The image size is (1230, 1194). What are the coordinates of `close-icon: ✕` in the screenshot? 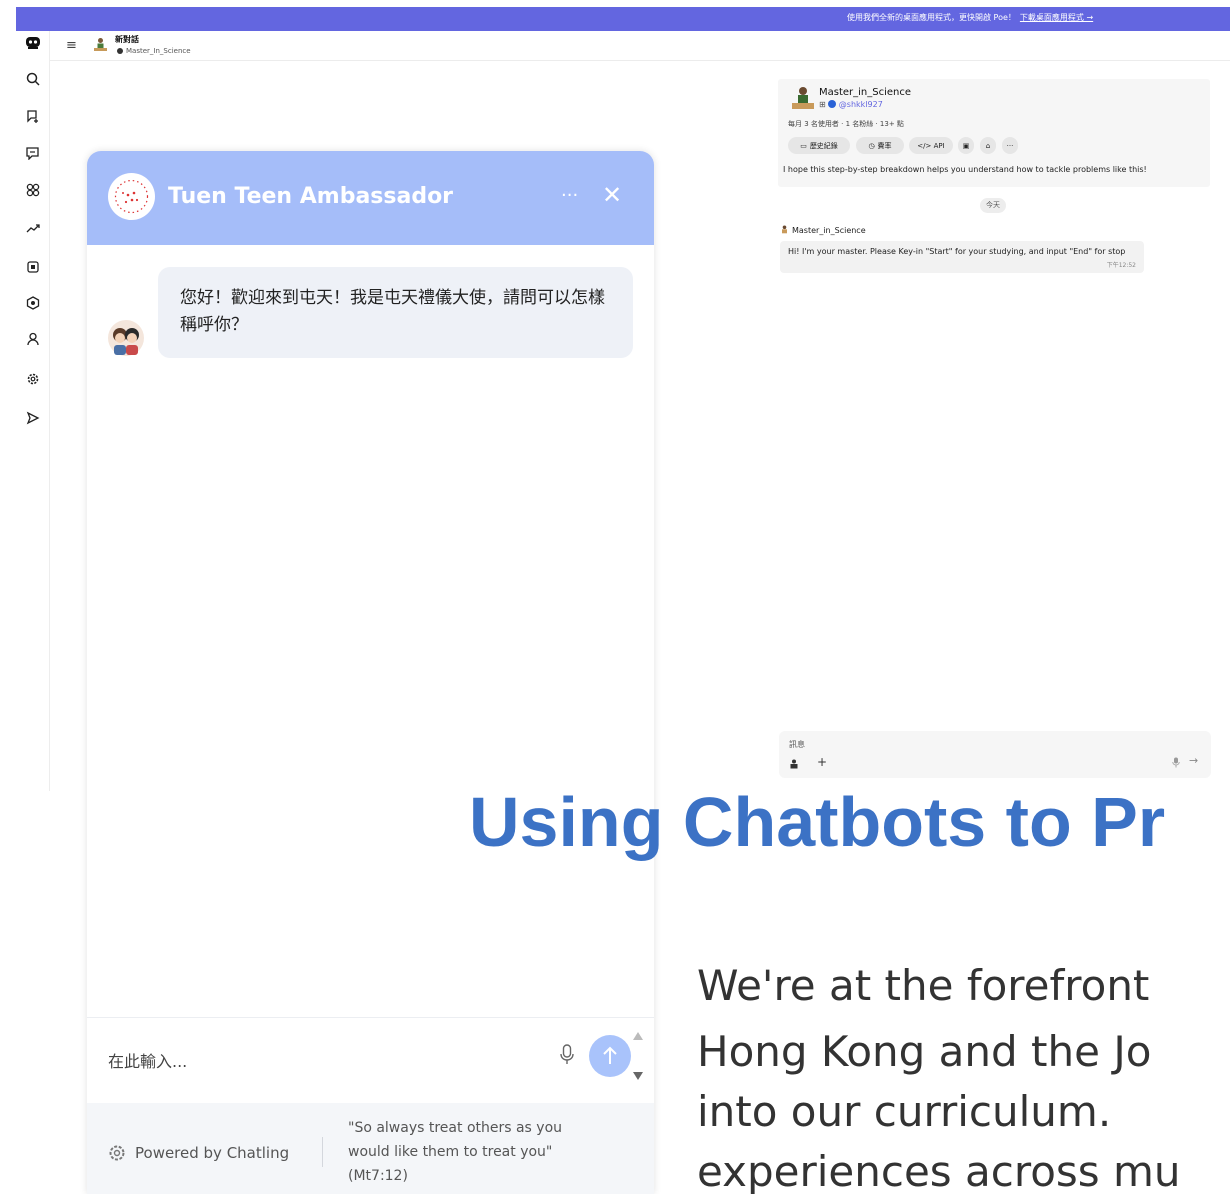 It's located at (612, 195).